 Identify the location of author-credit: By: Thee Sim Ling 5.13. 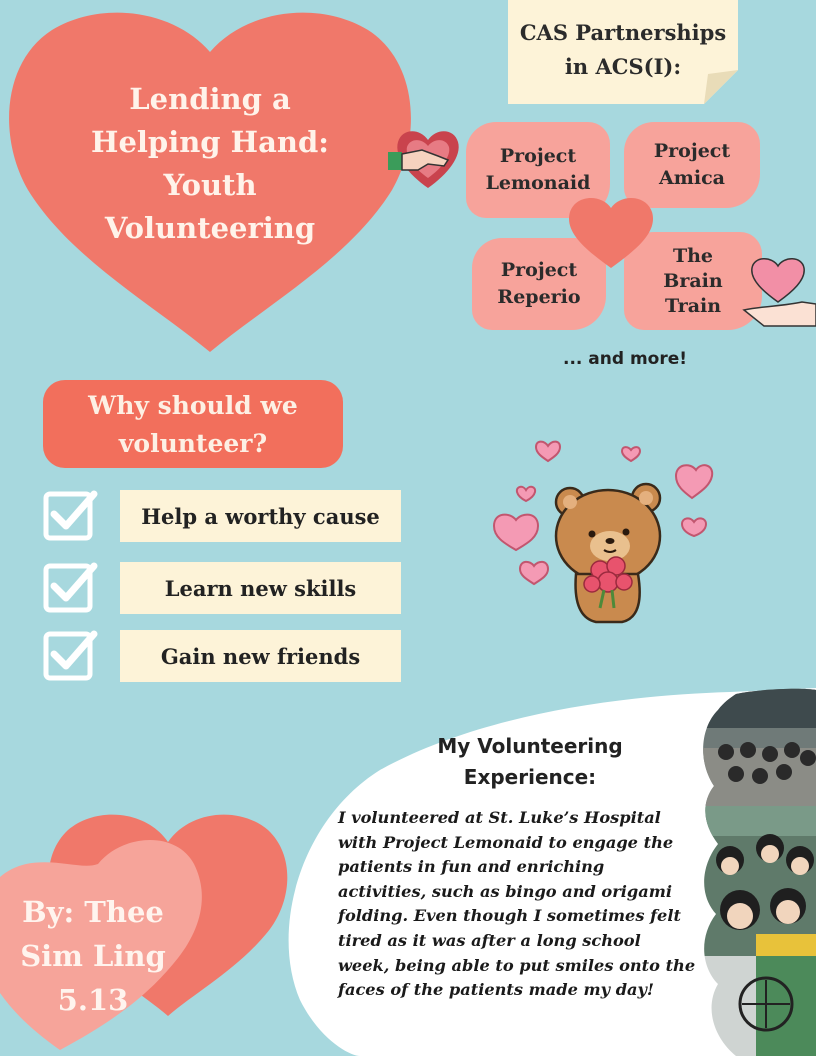
(93, 956).